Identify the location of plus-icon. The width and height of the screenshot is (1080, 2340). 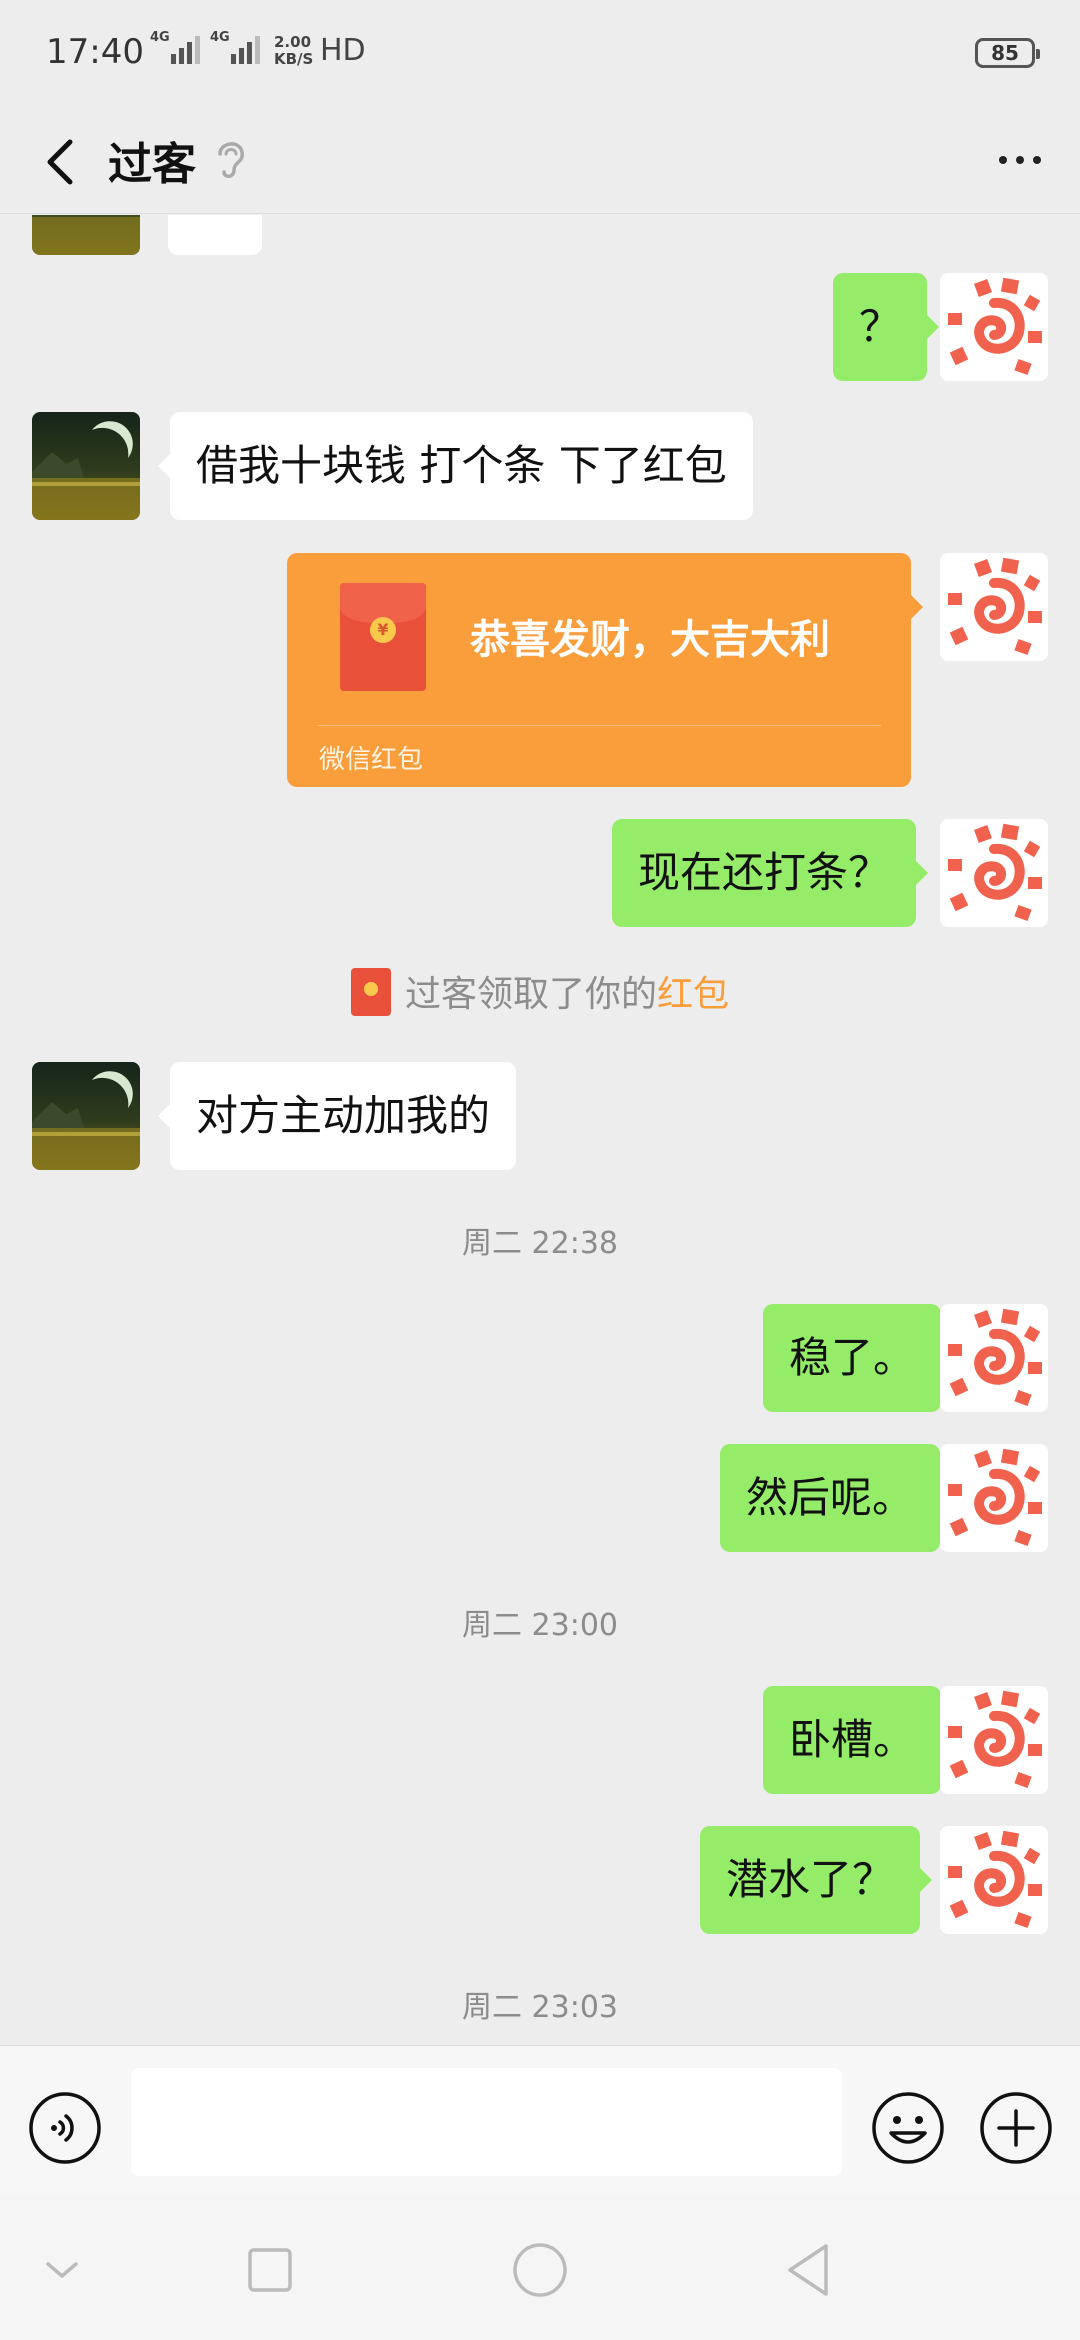
(1016, 2128).